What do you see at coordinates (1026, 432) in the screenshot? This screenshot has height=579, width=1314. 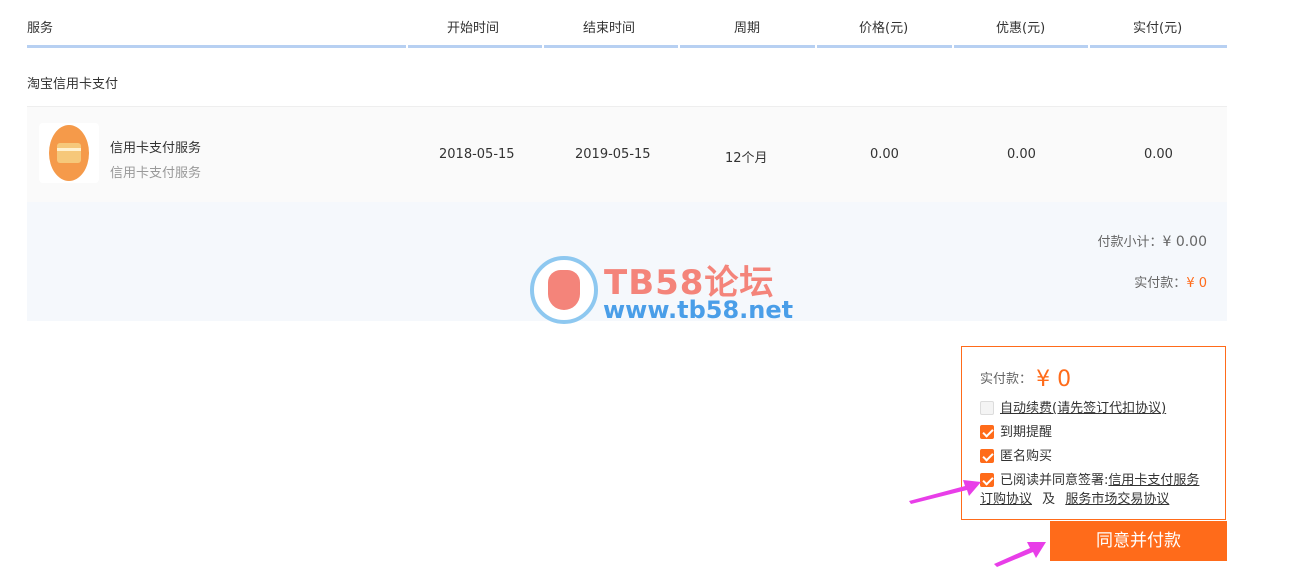 I see `expiry-reminder-label: 到期提醒` at bounding box center [1026, 432].